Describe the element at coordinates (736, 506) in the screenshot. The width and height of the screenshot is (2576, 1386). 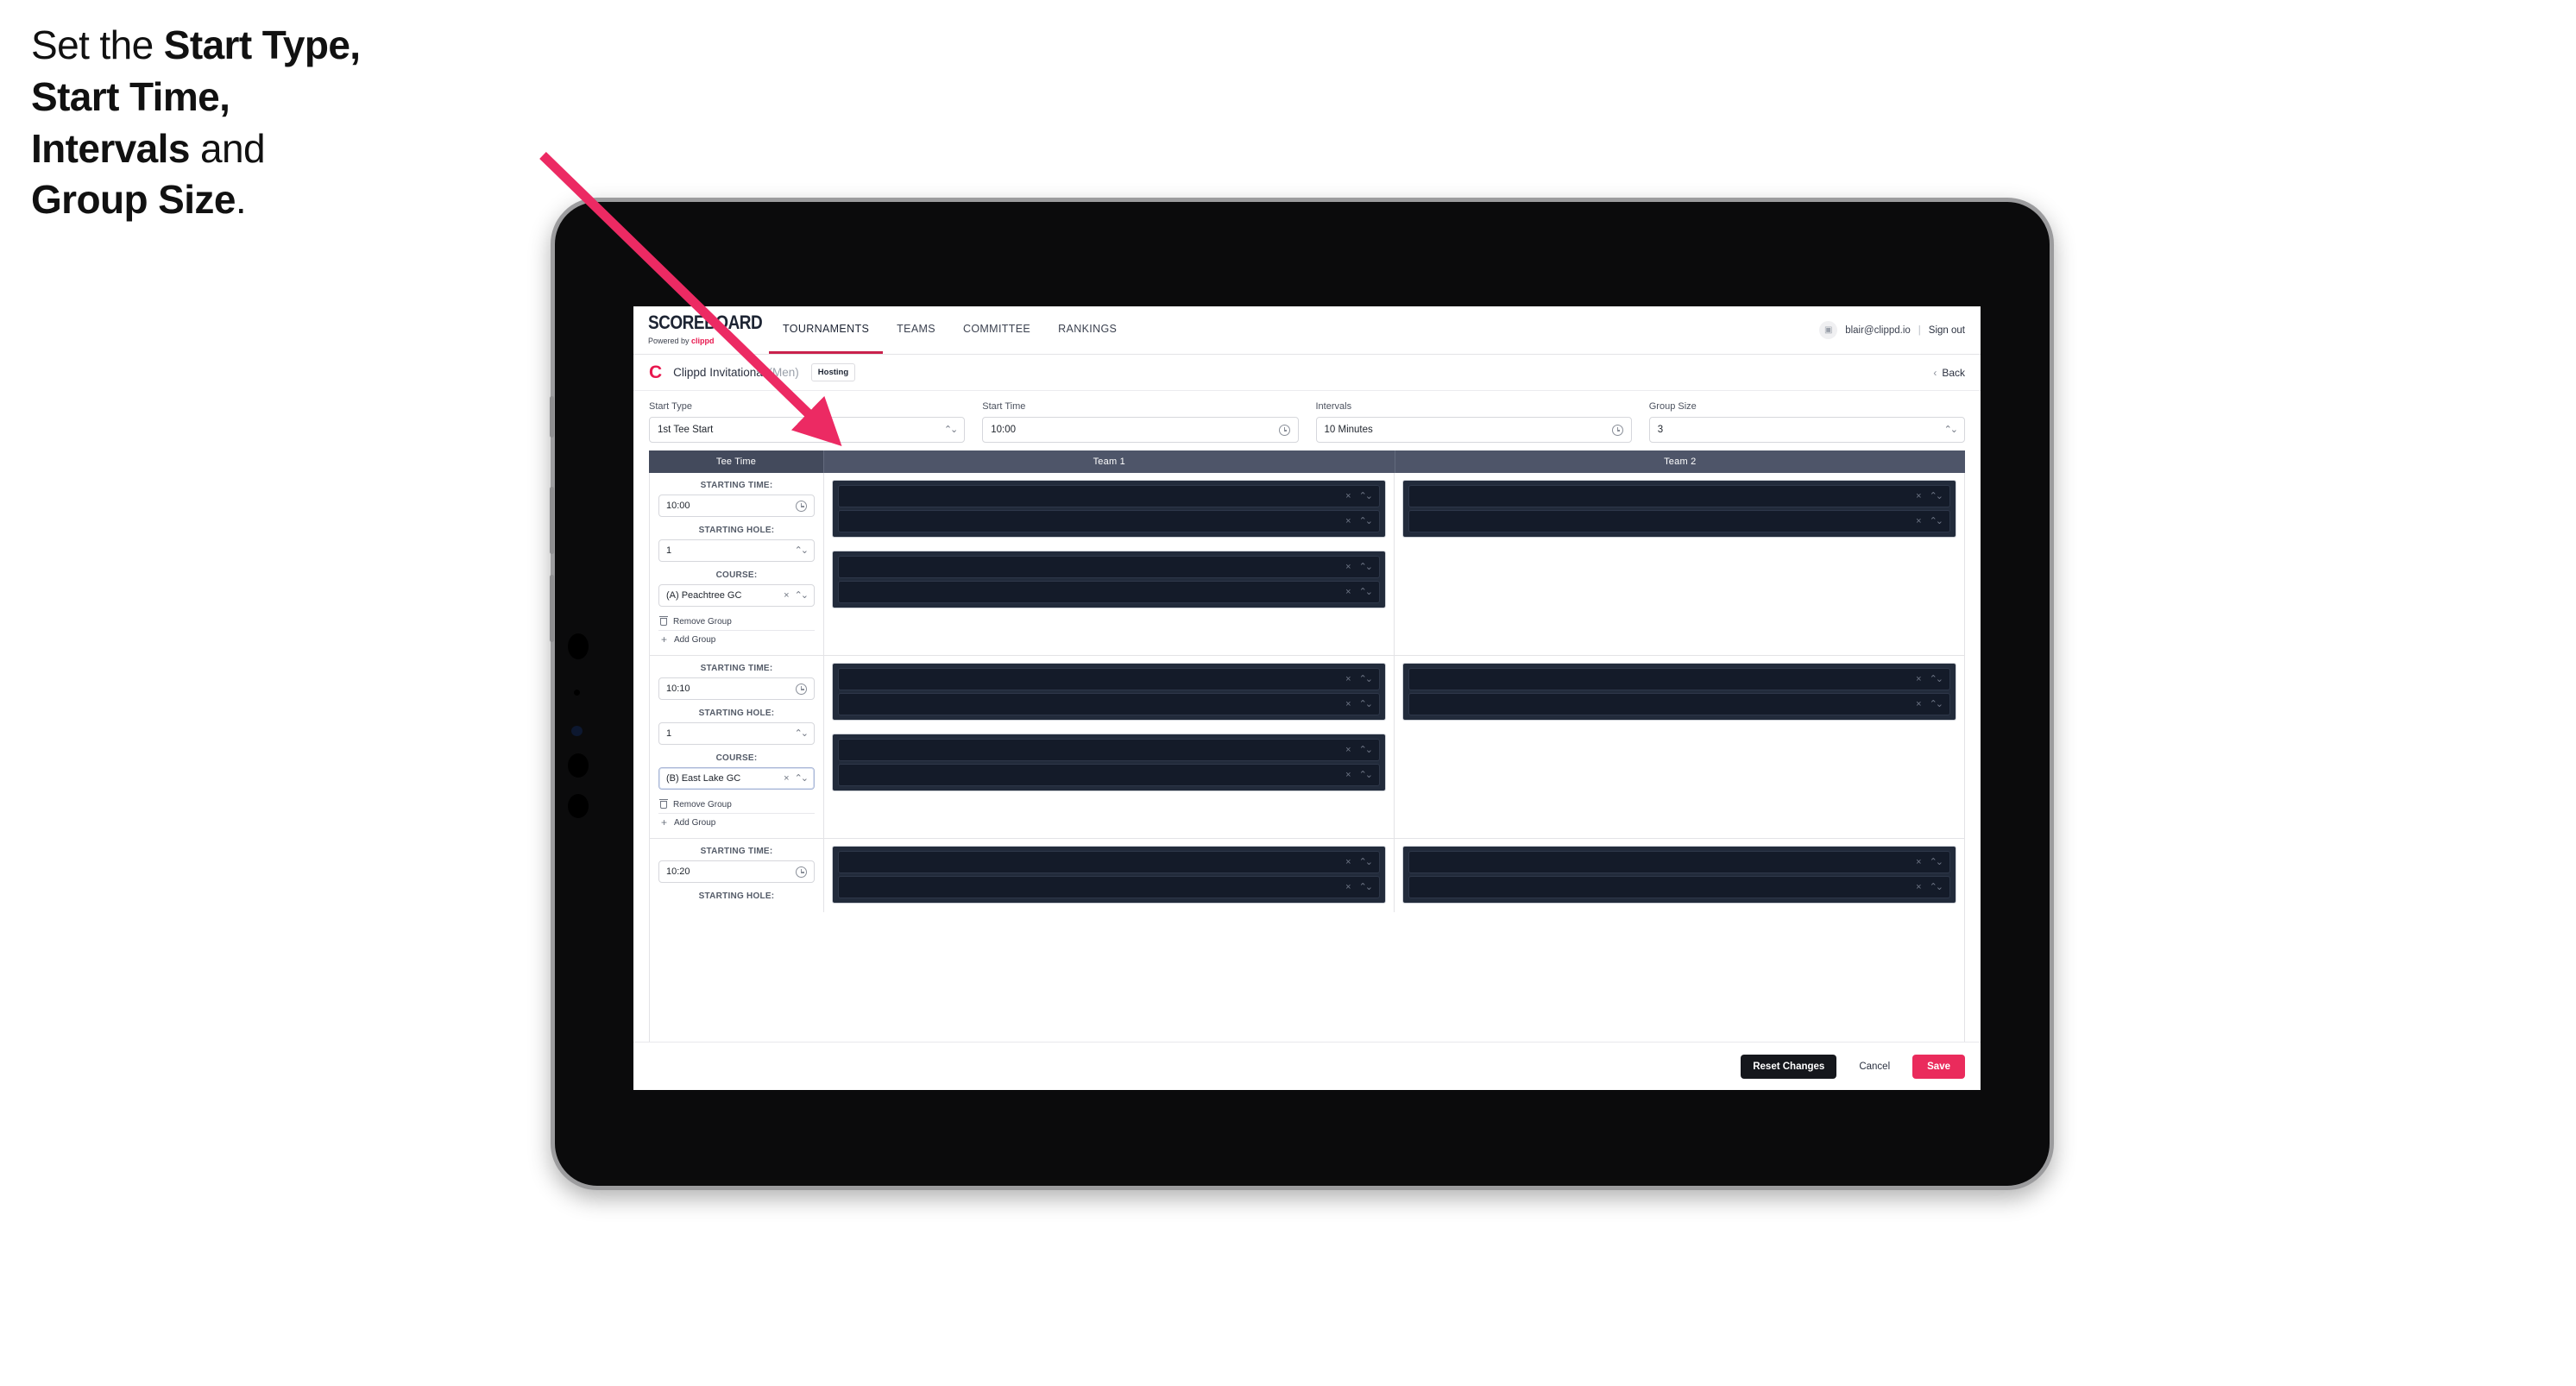
I see `starting-time-input: 10:00` at that location.